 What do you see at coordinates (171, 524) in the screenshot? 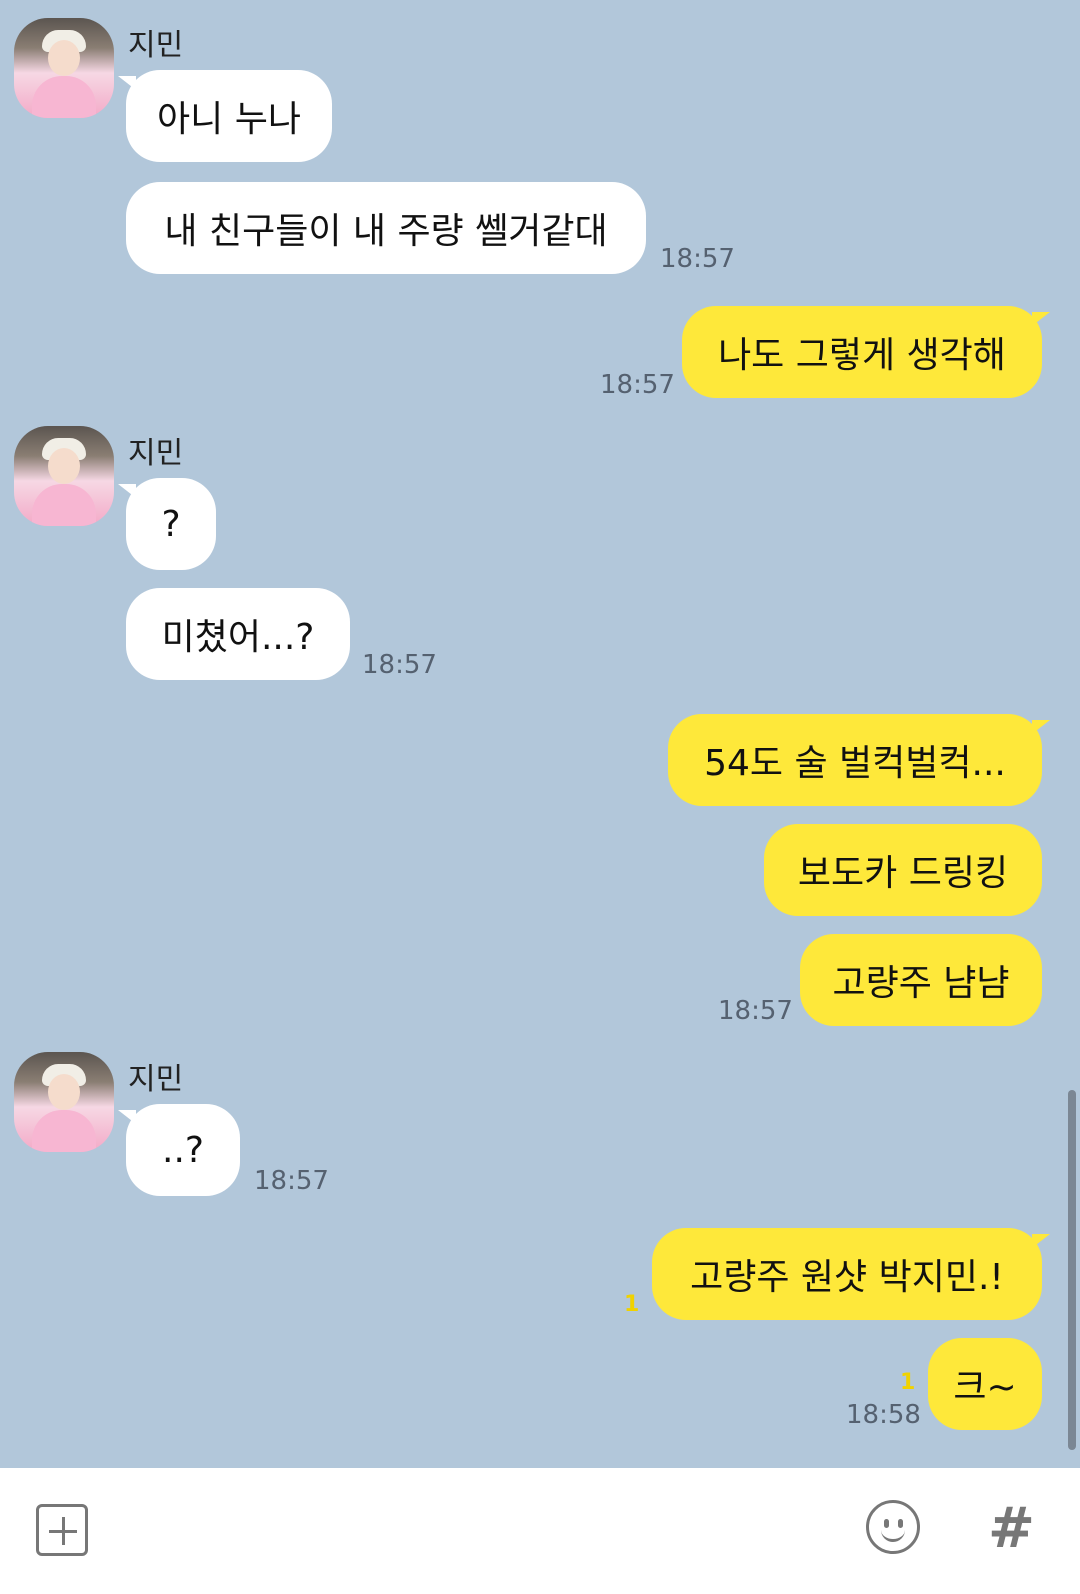
I see `message-text: ?` at bounding box center [171, 524].